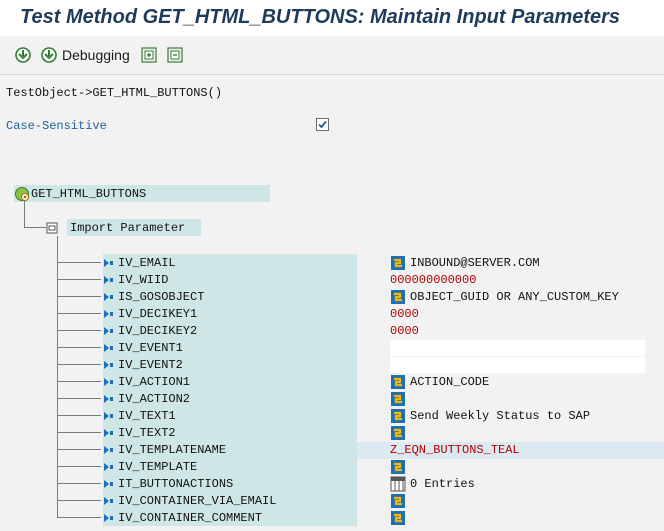 The width and height of the screenshot is (664, 531). I want to click on case-sensitive-checkbox, so click(322, 124).